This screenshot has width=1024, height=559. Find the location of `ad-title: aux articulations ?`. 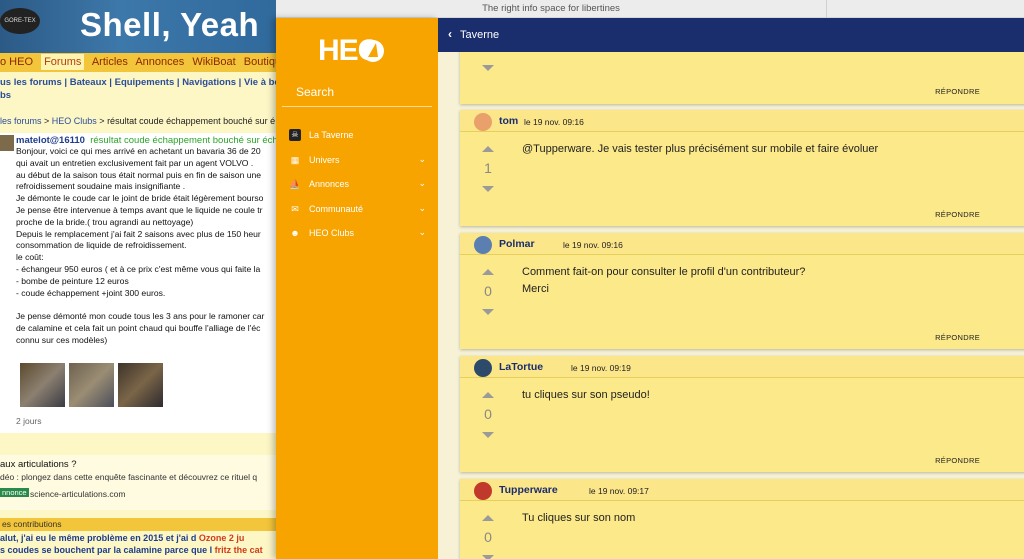

ad-title: aux articulations ? is located at coordinates (38, 464).